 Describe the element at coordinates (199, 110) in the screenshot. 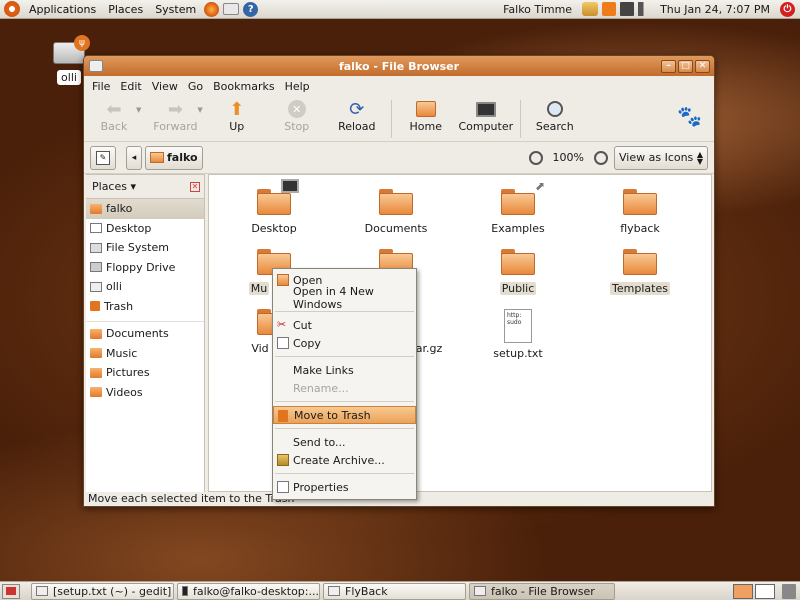

I see `forward-history-dropdown: ▼` at that location.